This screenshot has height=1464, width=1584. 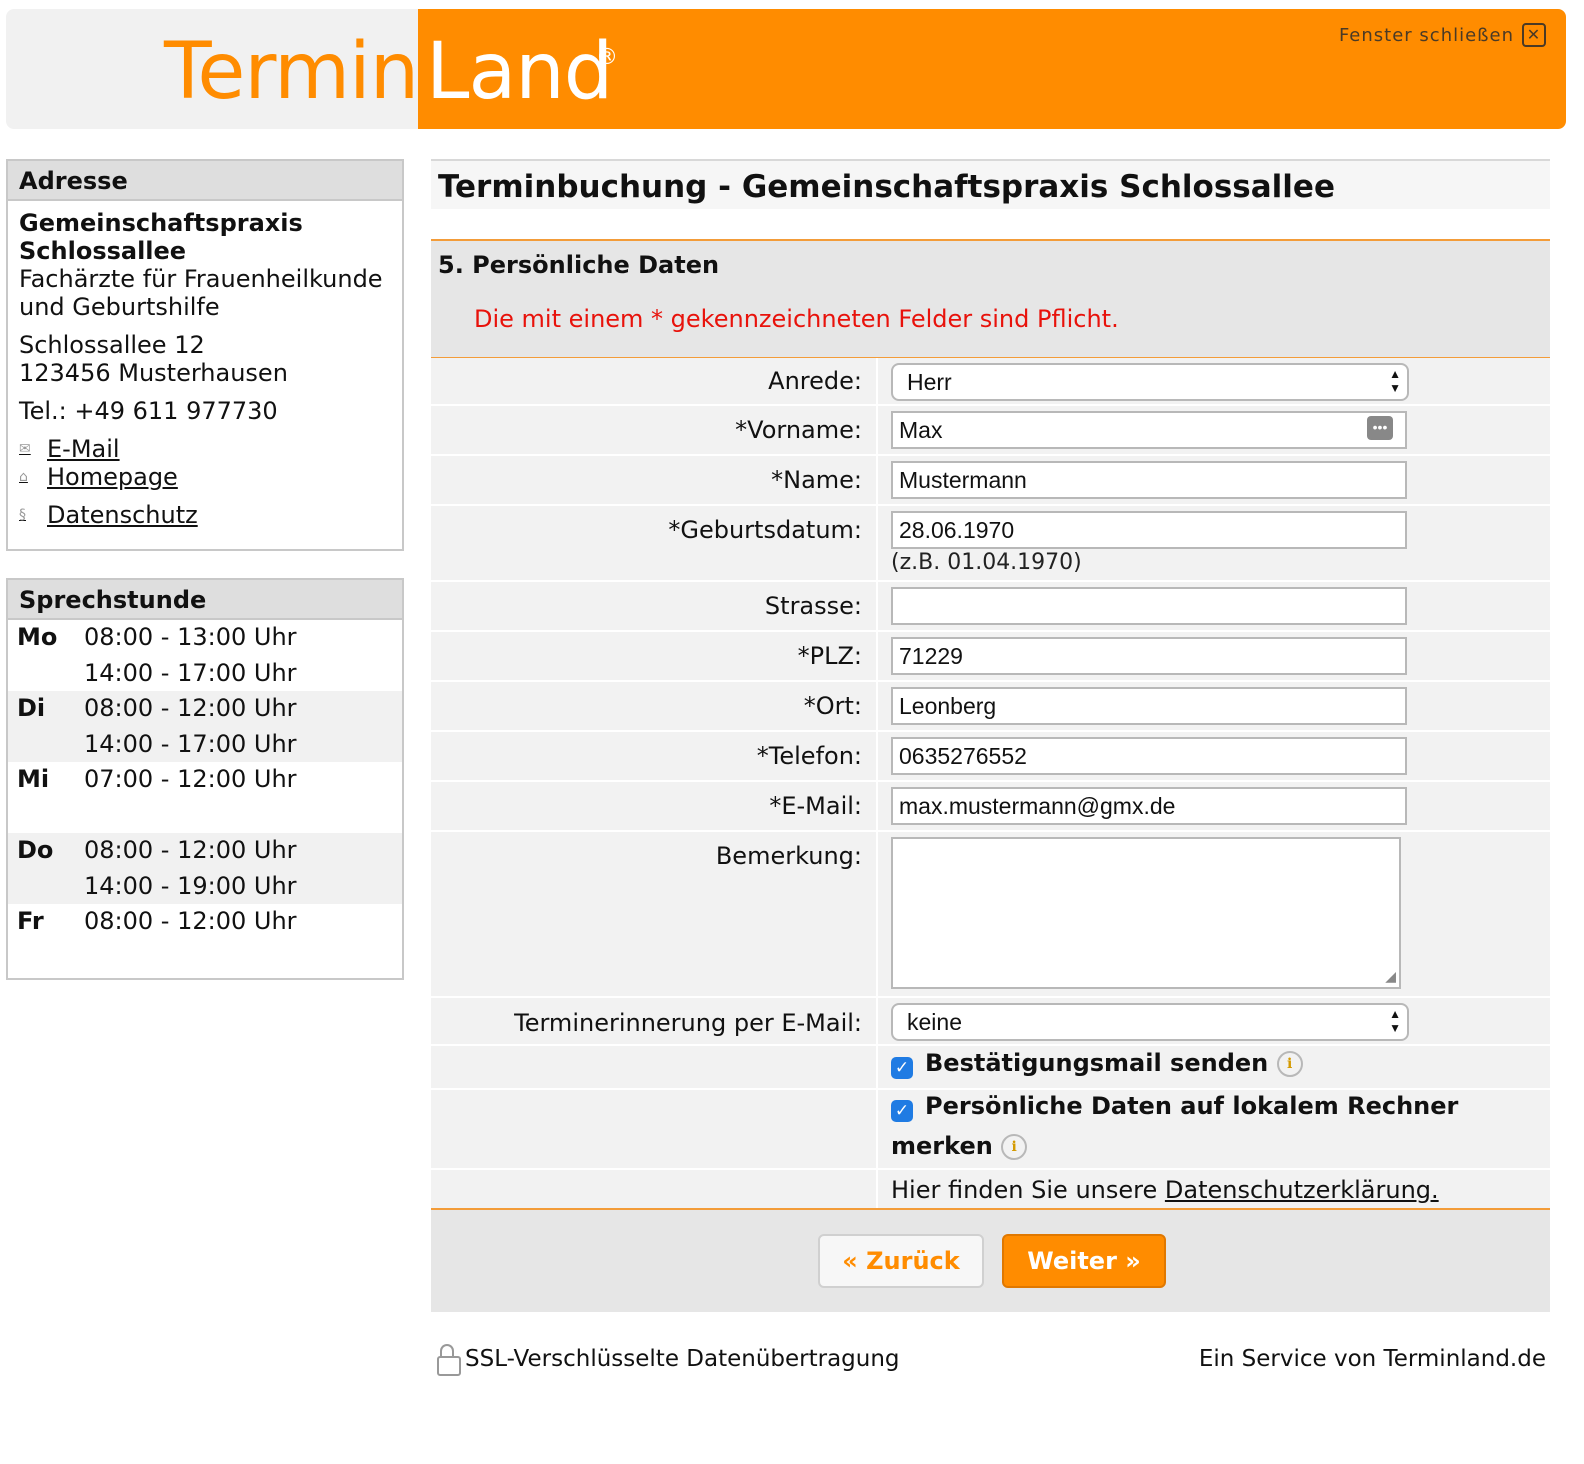 I want to click on row-email: *E-Mail: max.mustermann@gmx.de, so click(x=990, y=807).